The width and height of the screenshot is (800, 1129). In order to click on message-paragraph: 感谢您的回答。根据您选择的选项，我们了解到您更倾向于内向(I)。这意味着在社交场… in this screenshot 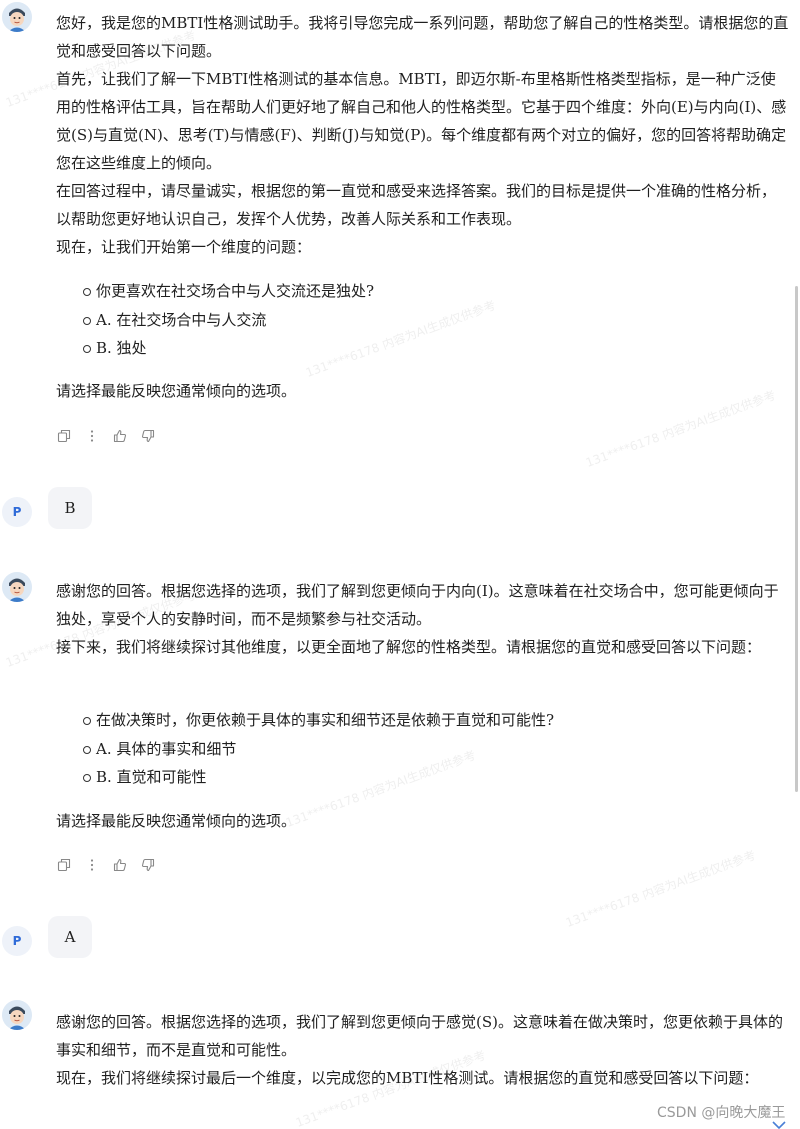, I will do `click(417, 605)`.